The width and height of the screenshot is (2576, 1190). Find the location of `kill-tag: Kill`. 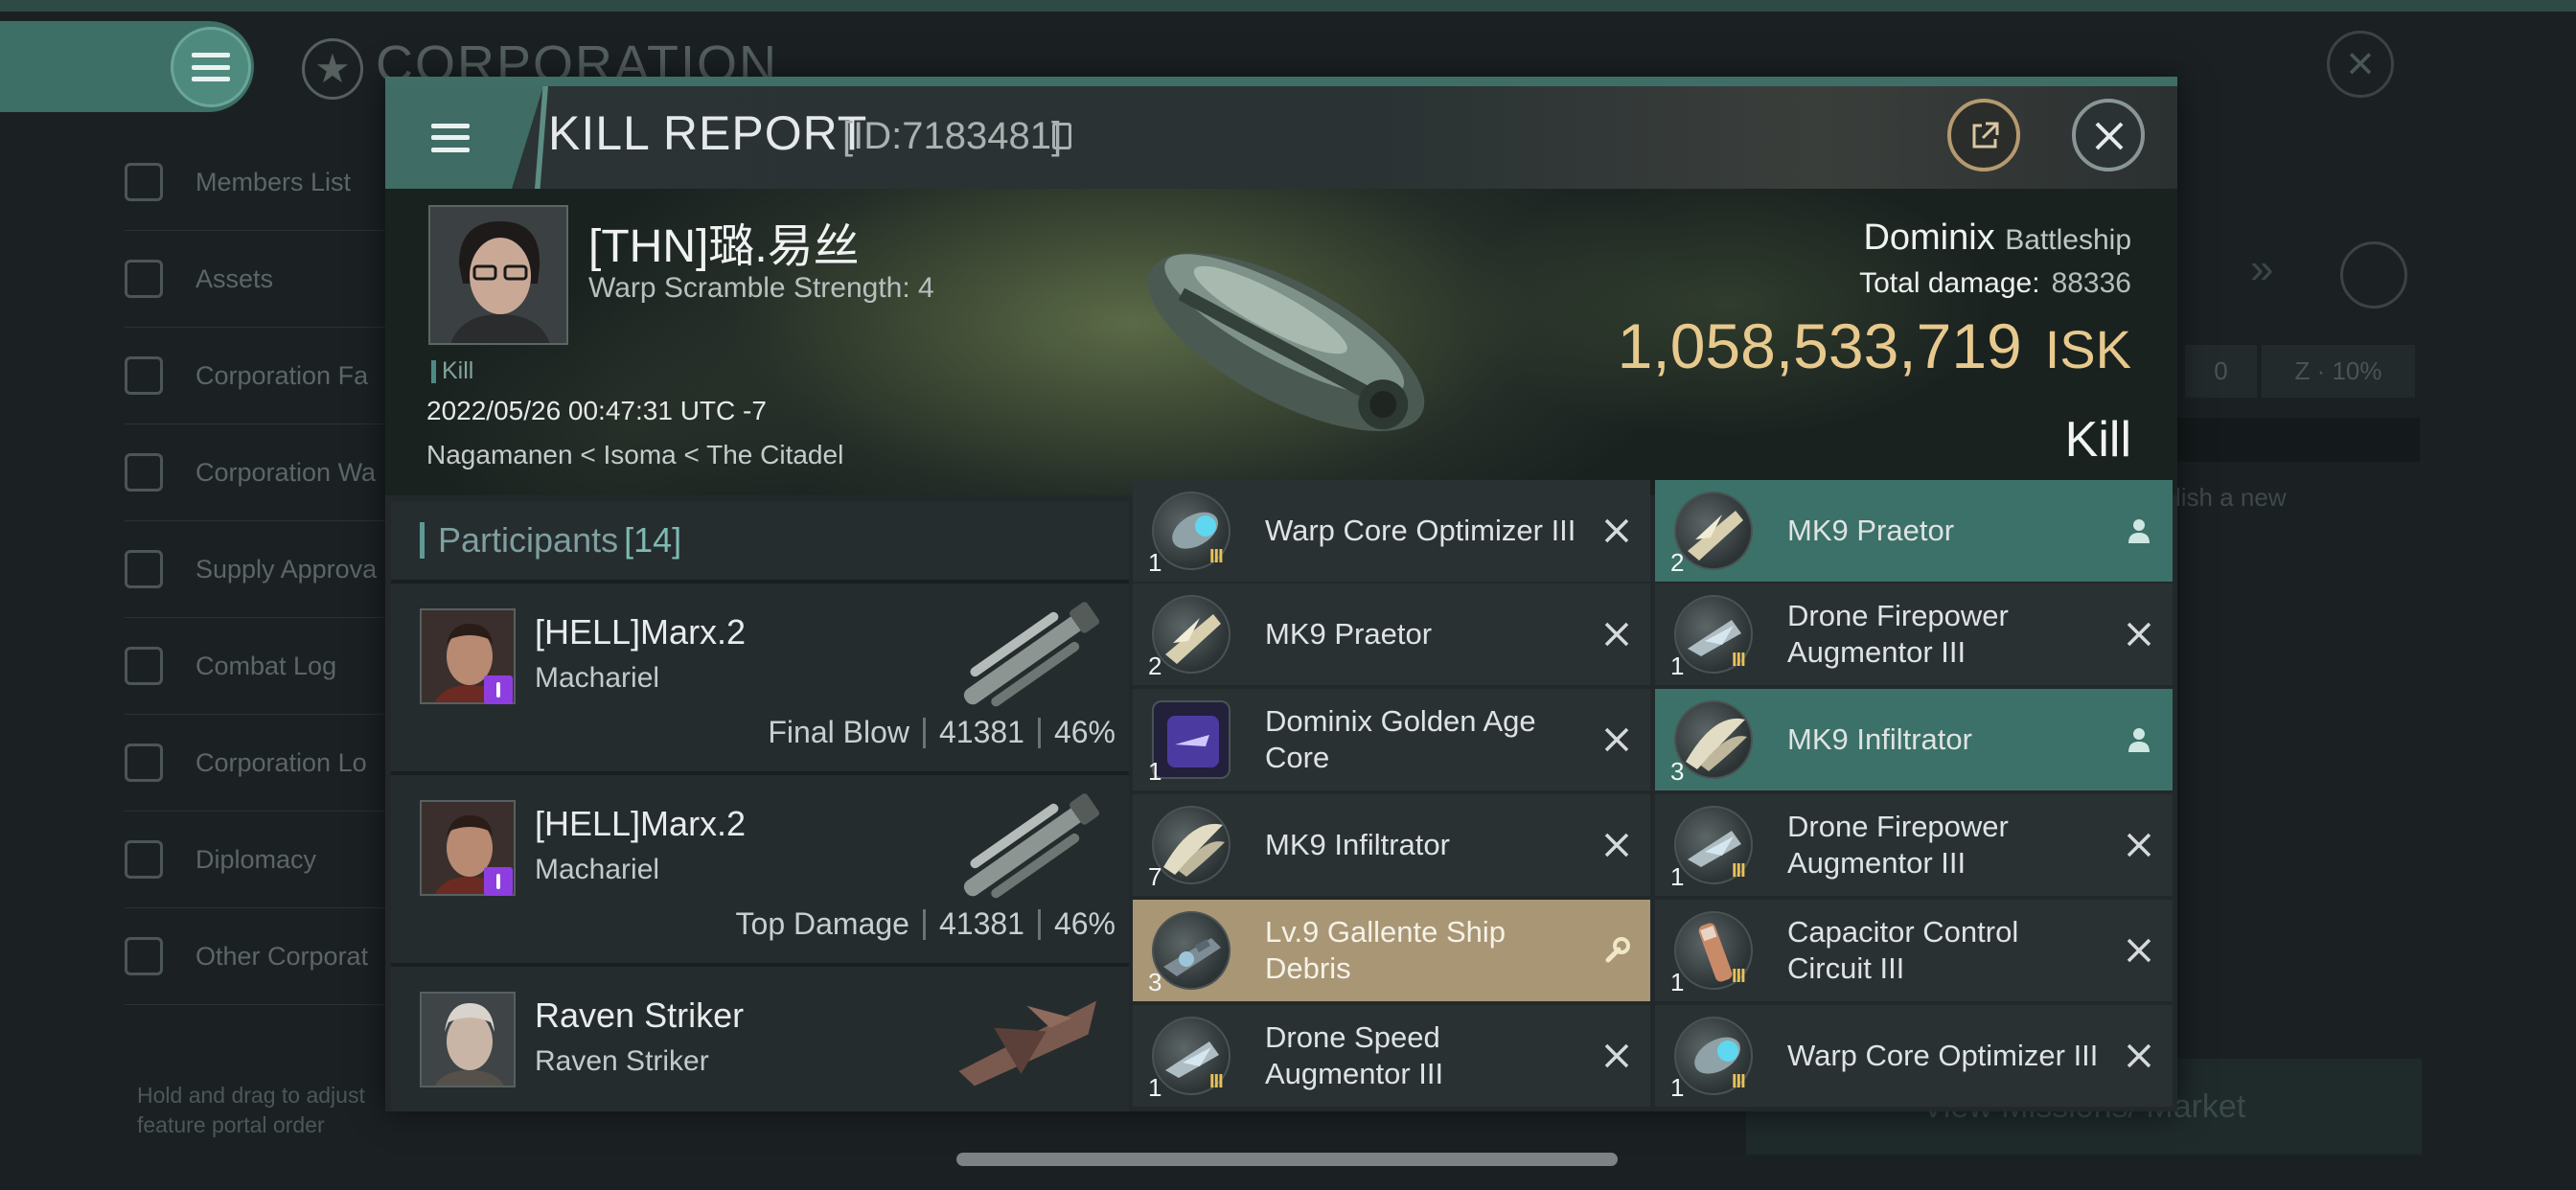

kill-tag: Kill is located at coordinates (452, 371).